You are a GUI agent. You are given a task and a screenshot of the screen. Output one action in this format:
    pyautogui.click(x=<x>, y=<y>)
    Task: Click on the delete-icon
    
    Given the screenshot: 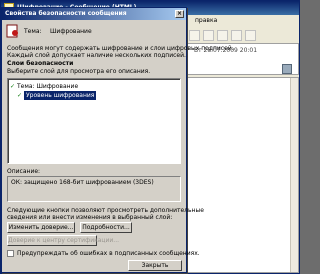 What is the action you would take?
    pyautogui.click(x=222, y=35)
    